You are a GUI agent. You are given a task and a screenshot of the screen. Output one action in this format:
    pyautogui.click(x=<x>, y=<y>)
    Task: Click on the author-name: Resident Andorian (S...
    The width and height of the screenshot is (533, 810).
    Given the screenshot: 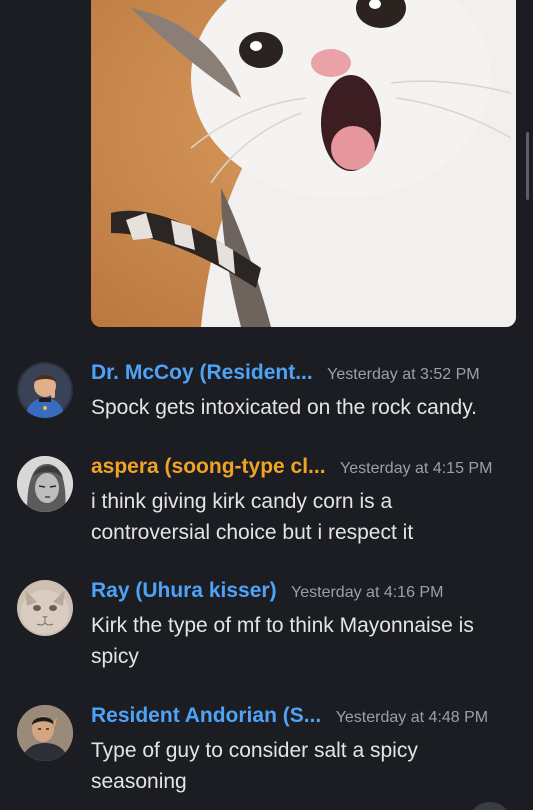 What is the action you would take?
    pyautogui.click(x=206, y=716)
    